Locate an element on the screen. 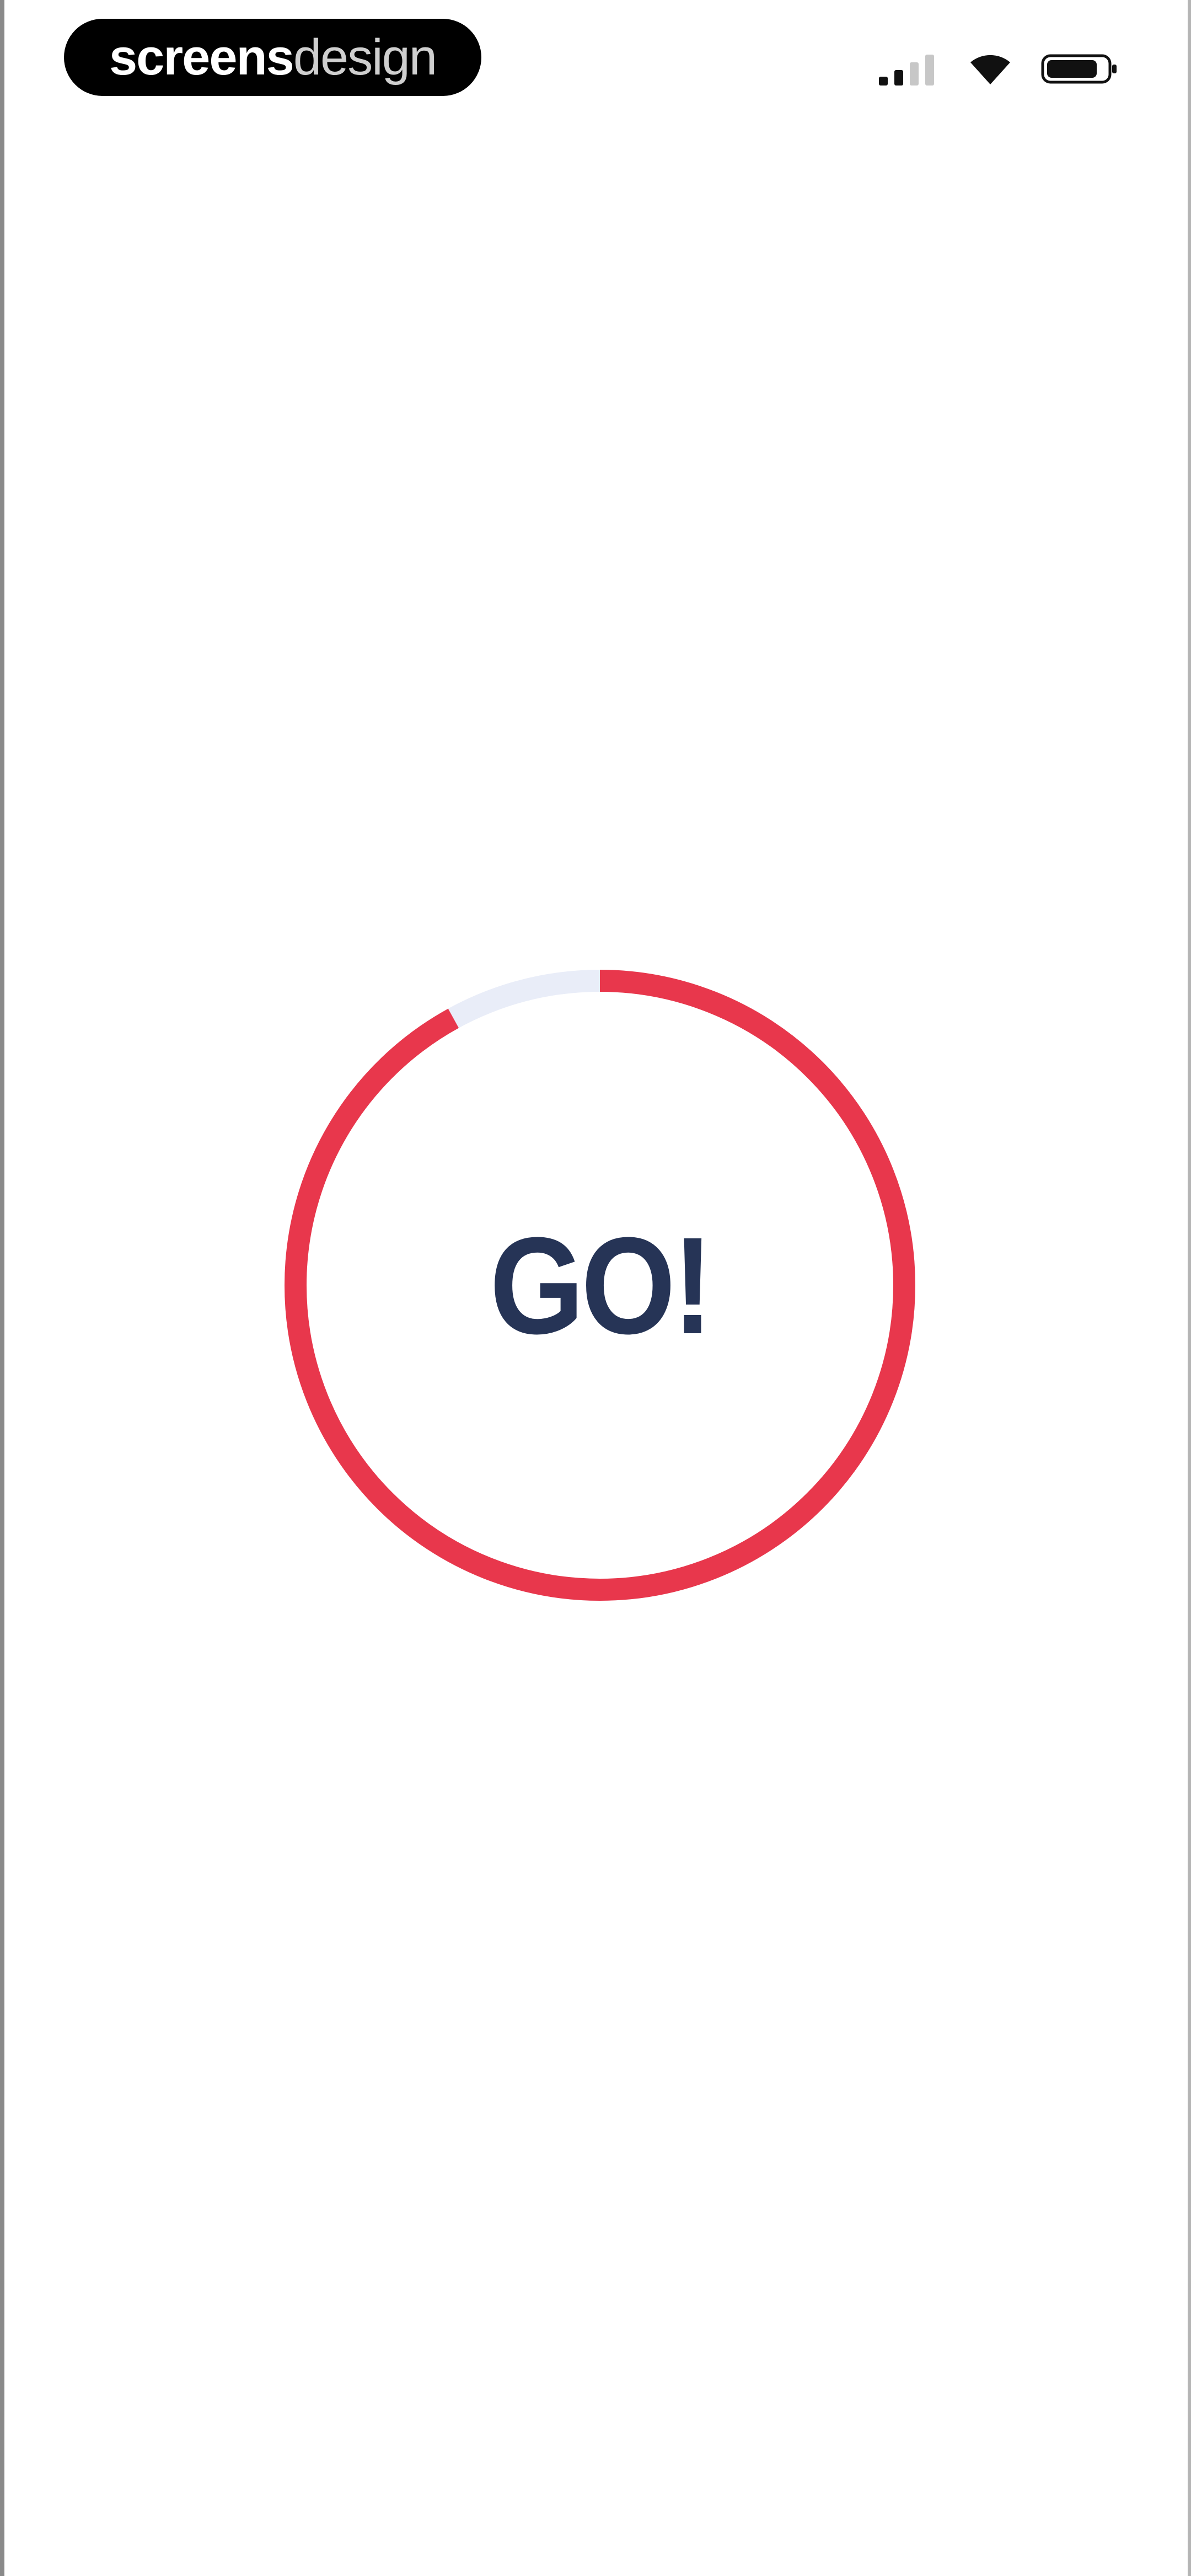  countdown-label: GO! is located at coordinates (602, 1285).